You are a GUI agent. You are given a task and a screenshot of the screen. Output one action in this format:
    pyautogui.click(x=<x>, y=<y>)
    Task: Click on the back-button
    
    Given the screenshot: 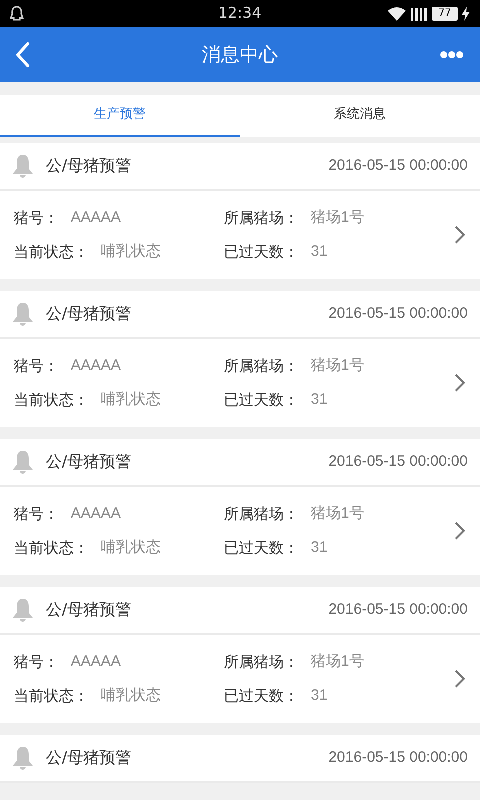 What is the action you would take?
    pyautogui.click(x=23, y=55)
    